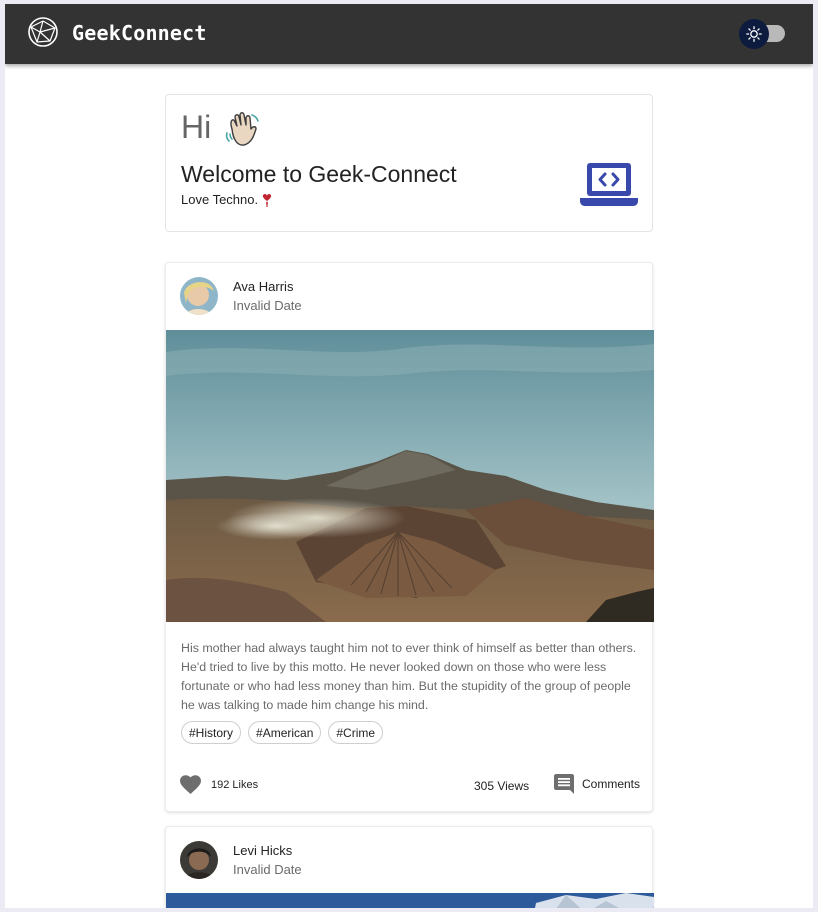 The image size is (818, 912). Describe the element at coordinates (564, 784) in the screenshot. I see `comment-icon` at that location.